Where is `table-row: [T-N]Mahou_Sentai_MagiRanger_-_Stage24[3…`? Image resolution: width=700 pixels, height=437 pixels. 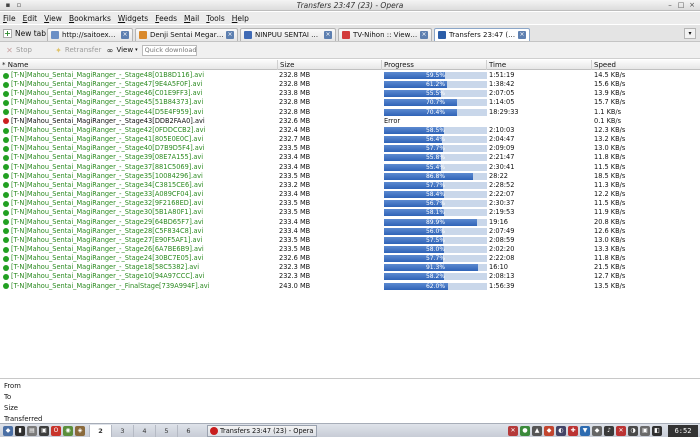
table-row: [T-N]Mahou_Sentai_MagiRanger_-_Stage24[3… is located at coordinates (350, 258).